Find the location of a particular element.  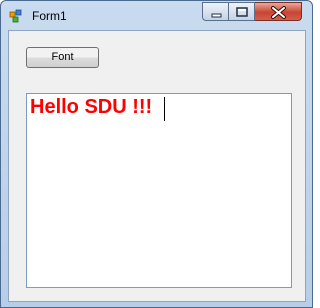

maximize-icon is located at coordinates (242, 12).